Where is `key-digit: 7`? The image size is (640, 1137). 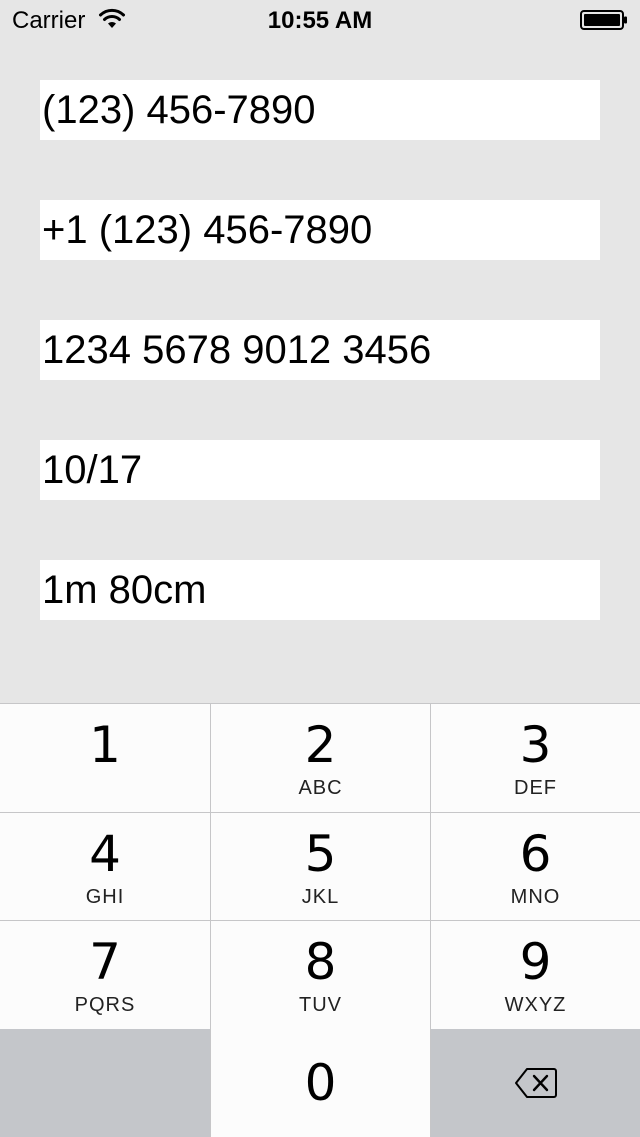 key-digit: 7 is located at coordinates (105, 962).